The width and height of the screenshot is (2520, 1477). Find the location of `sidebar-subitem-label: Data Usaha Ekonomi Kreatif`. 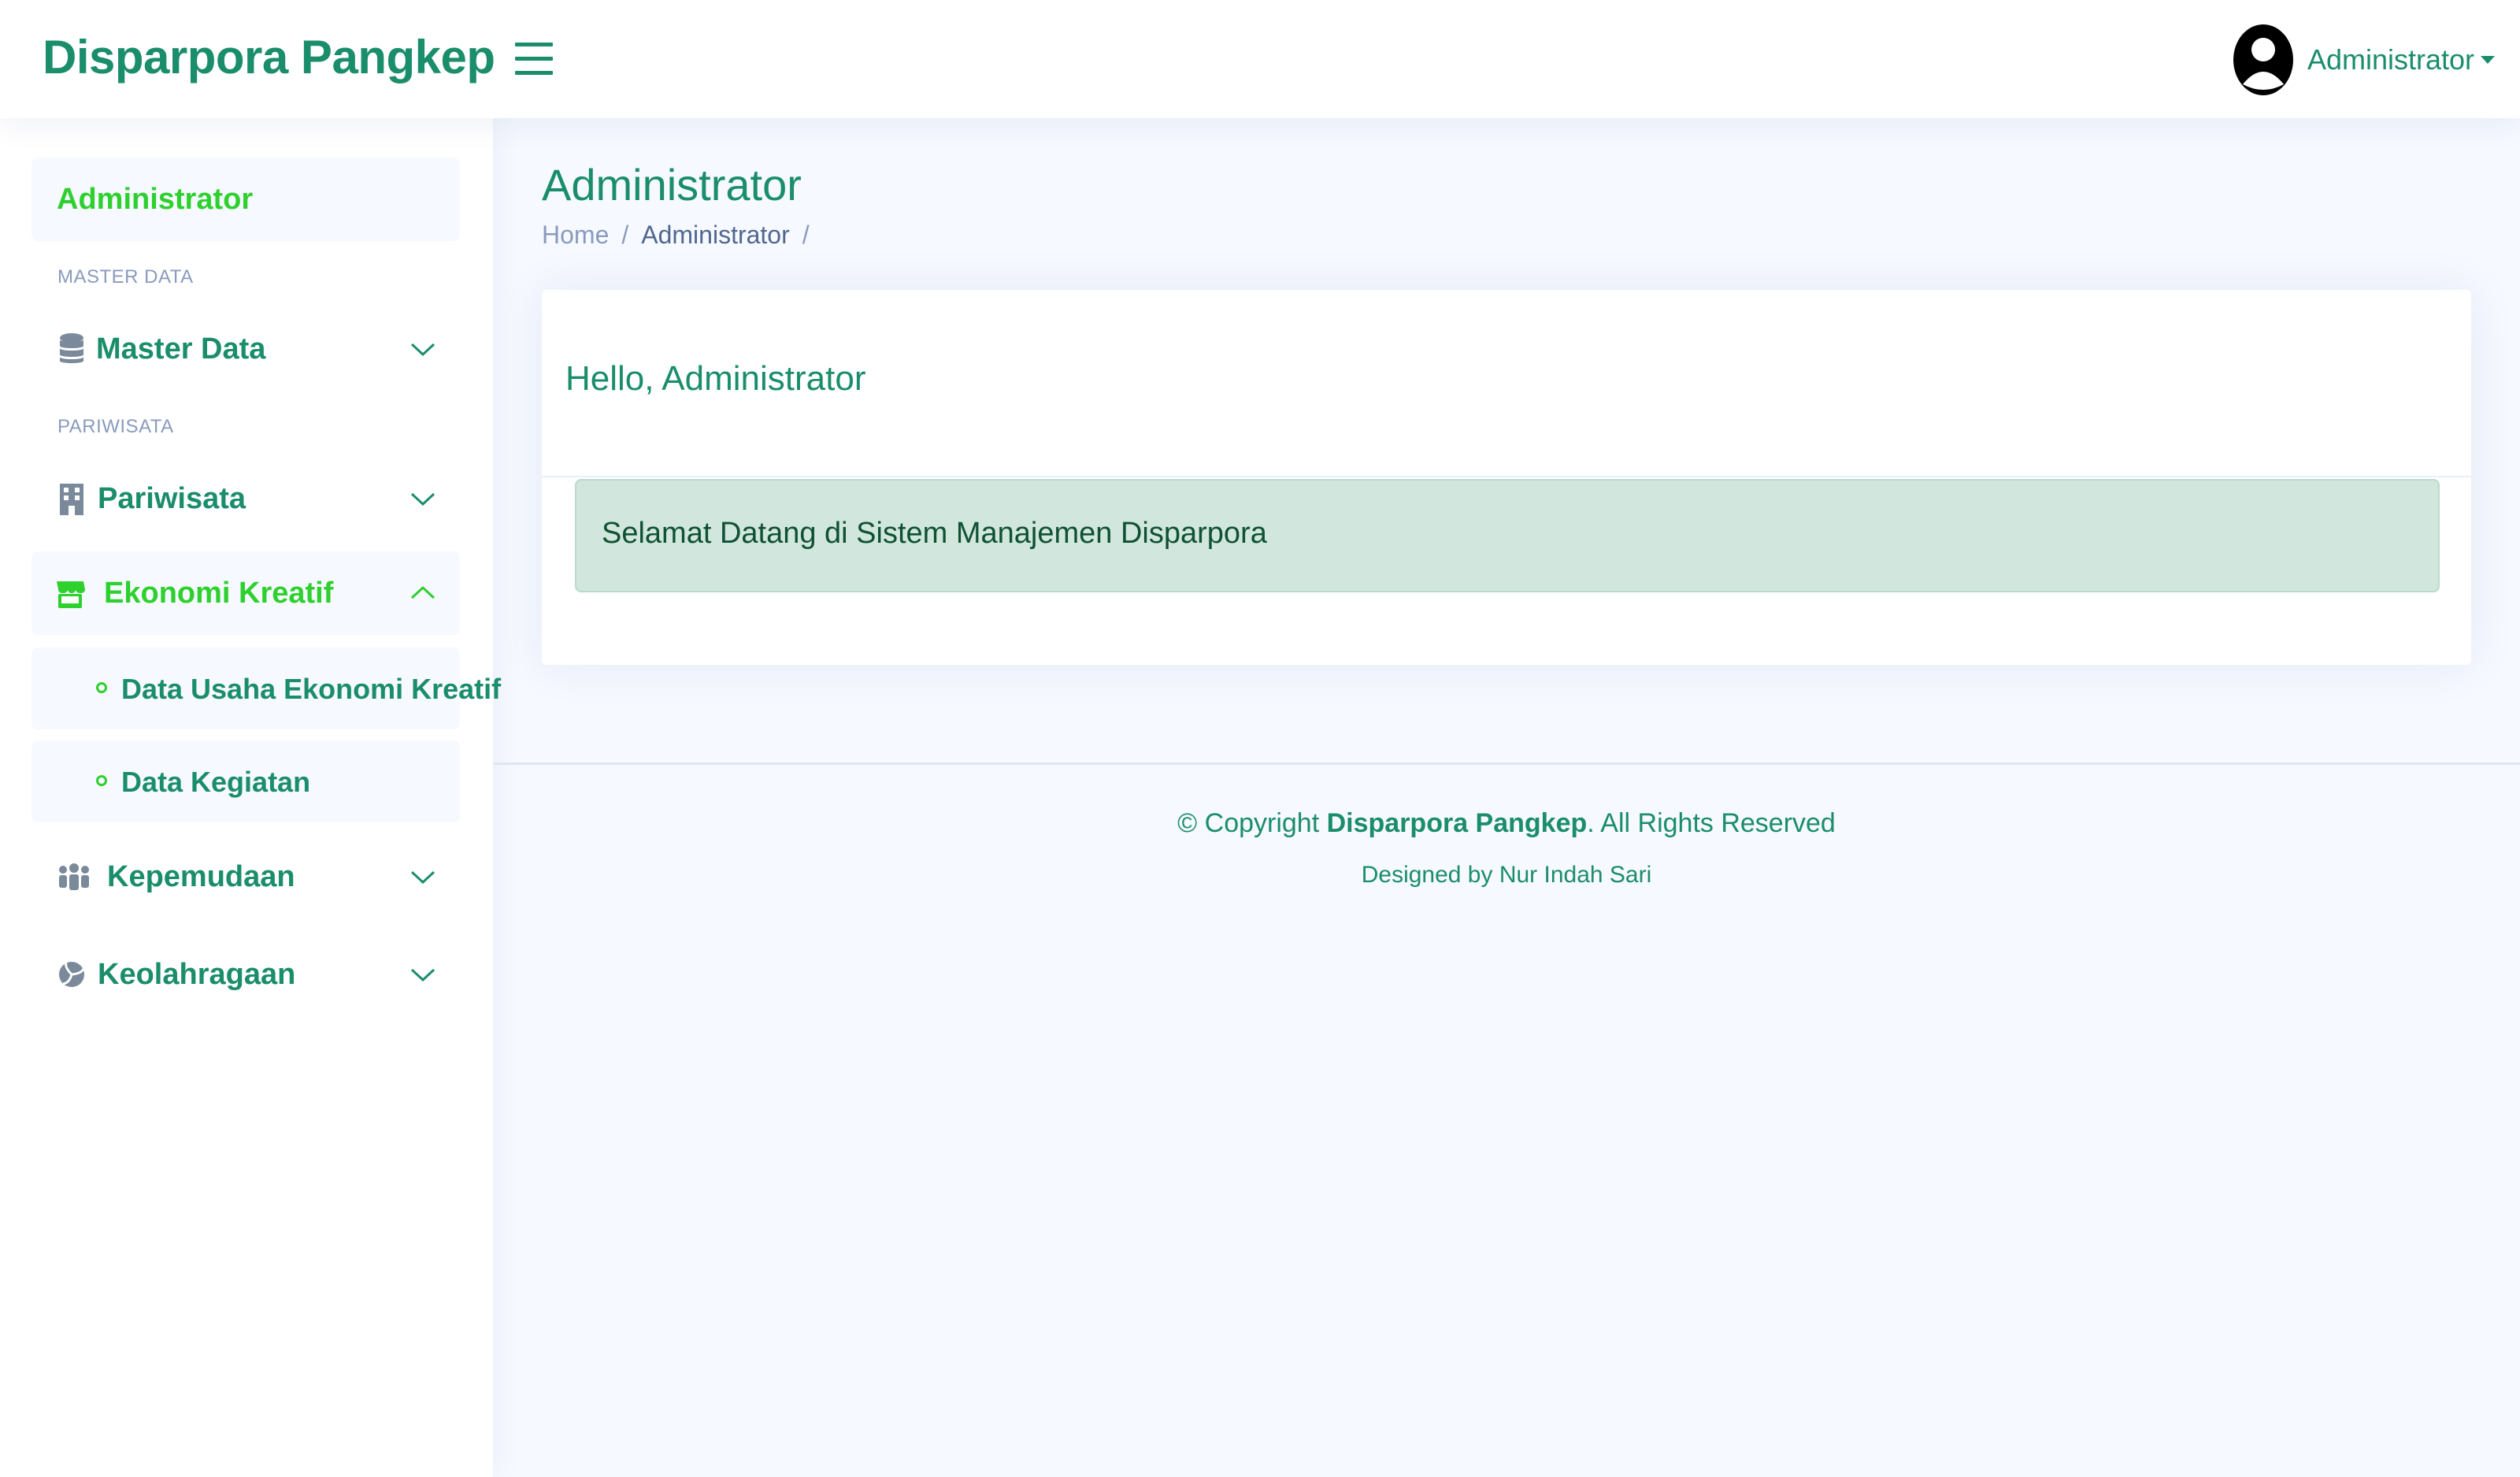

sidebar-subitem-label: Data Usaha Ekonomi Kreatif is located at coordinates (311, 689).